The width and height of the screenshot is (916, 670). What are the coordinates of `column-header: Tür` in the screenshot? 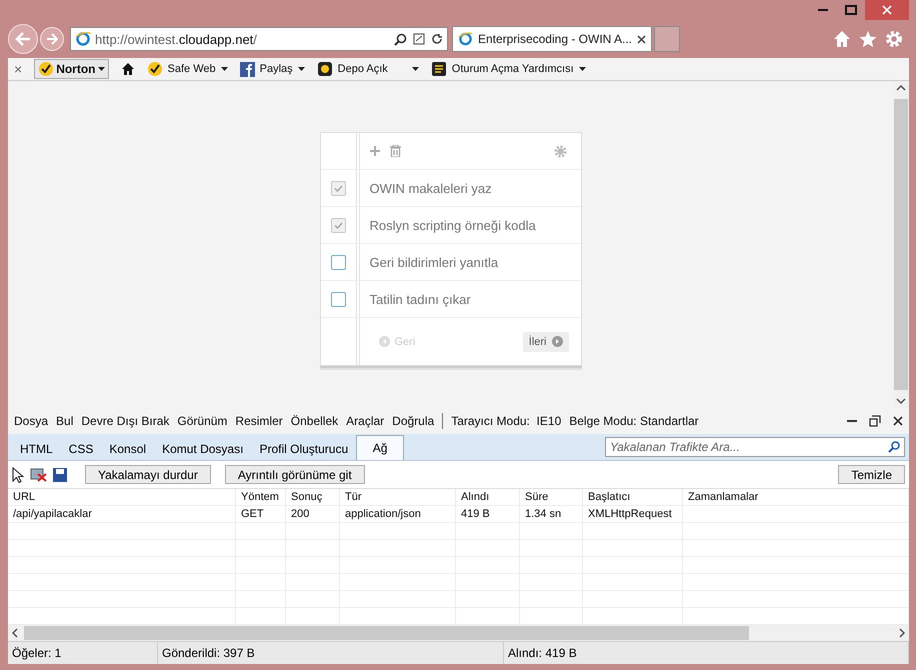 It's located at (398, 497).